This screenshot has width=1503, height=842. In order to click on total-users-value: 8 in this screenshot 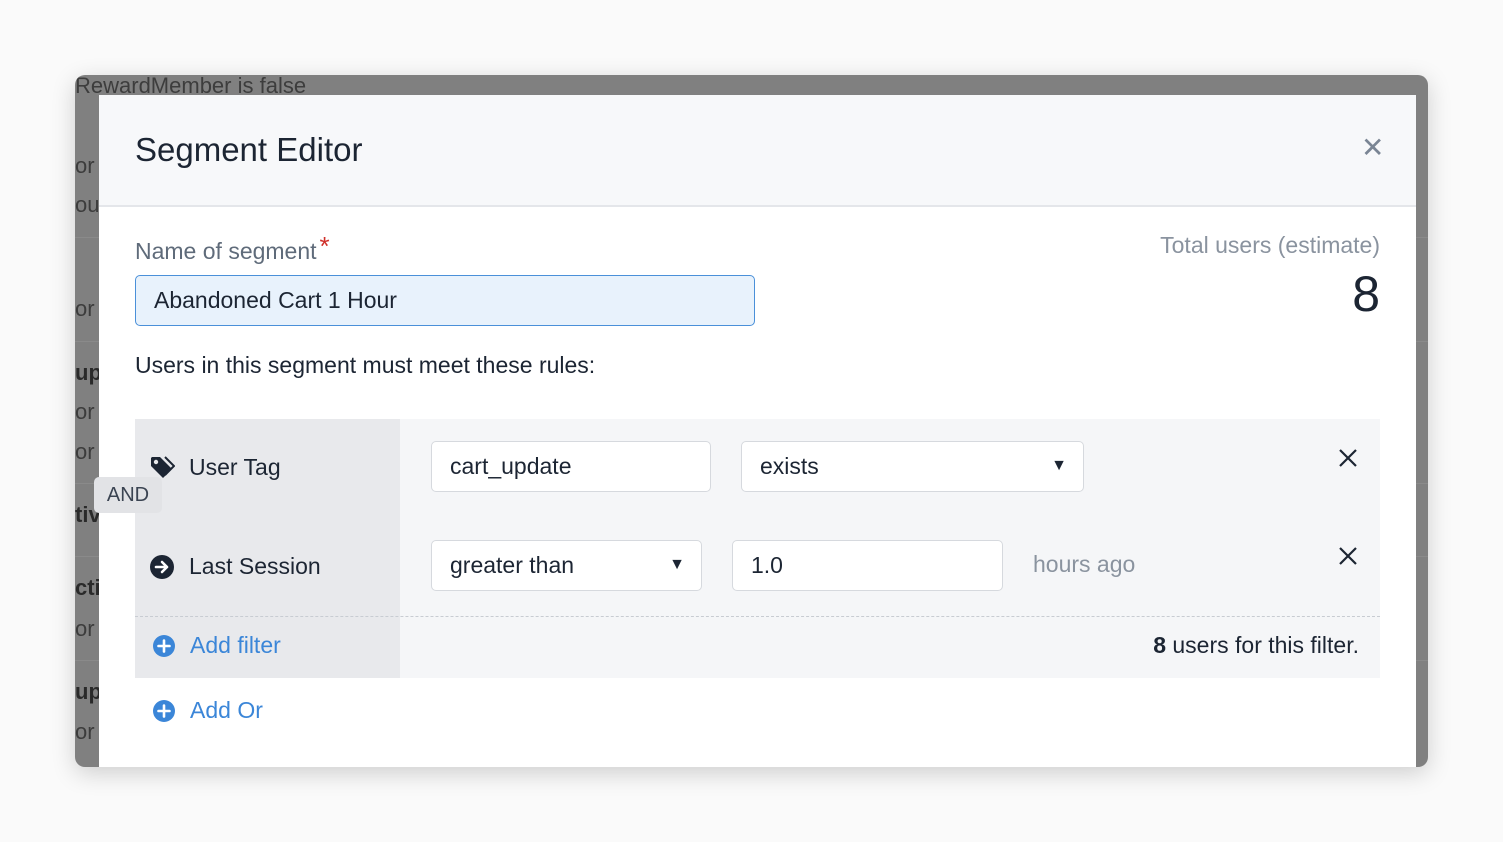, I will do `click(1366, 294)`.